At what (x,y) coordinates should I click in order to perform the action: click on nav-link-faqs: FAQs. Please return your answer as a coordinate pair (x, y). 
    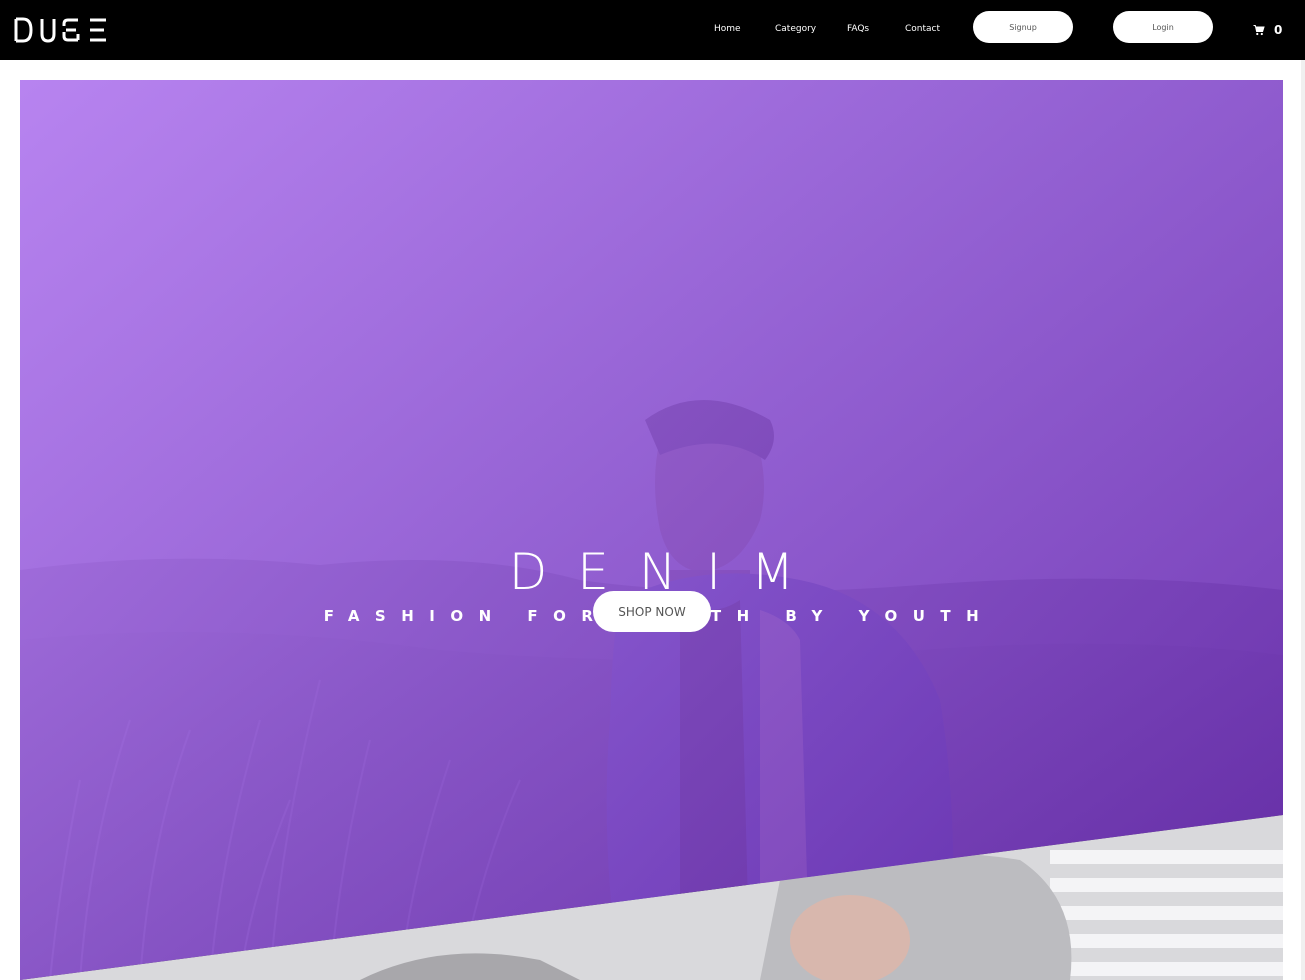
    Looking at the image, I should click on (858, 29).